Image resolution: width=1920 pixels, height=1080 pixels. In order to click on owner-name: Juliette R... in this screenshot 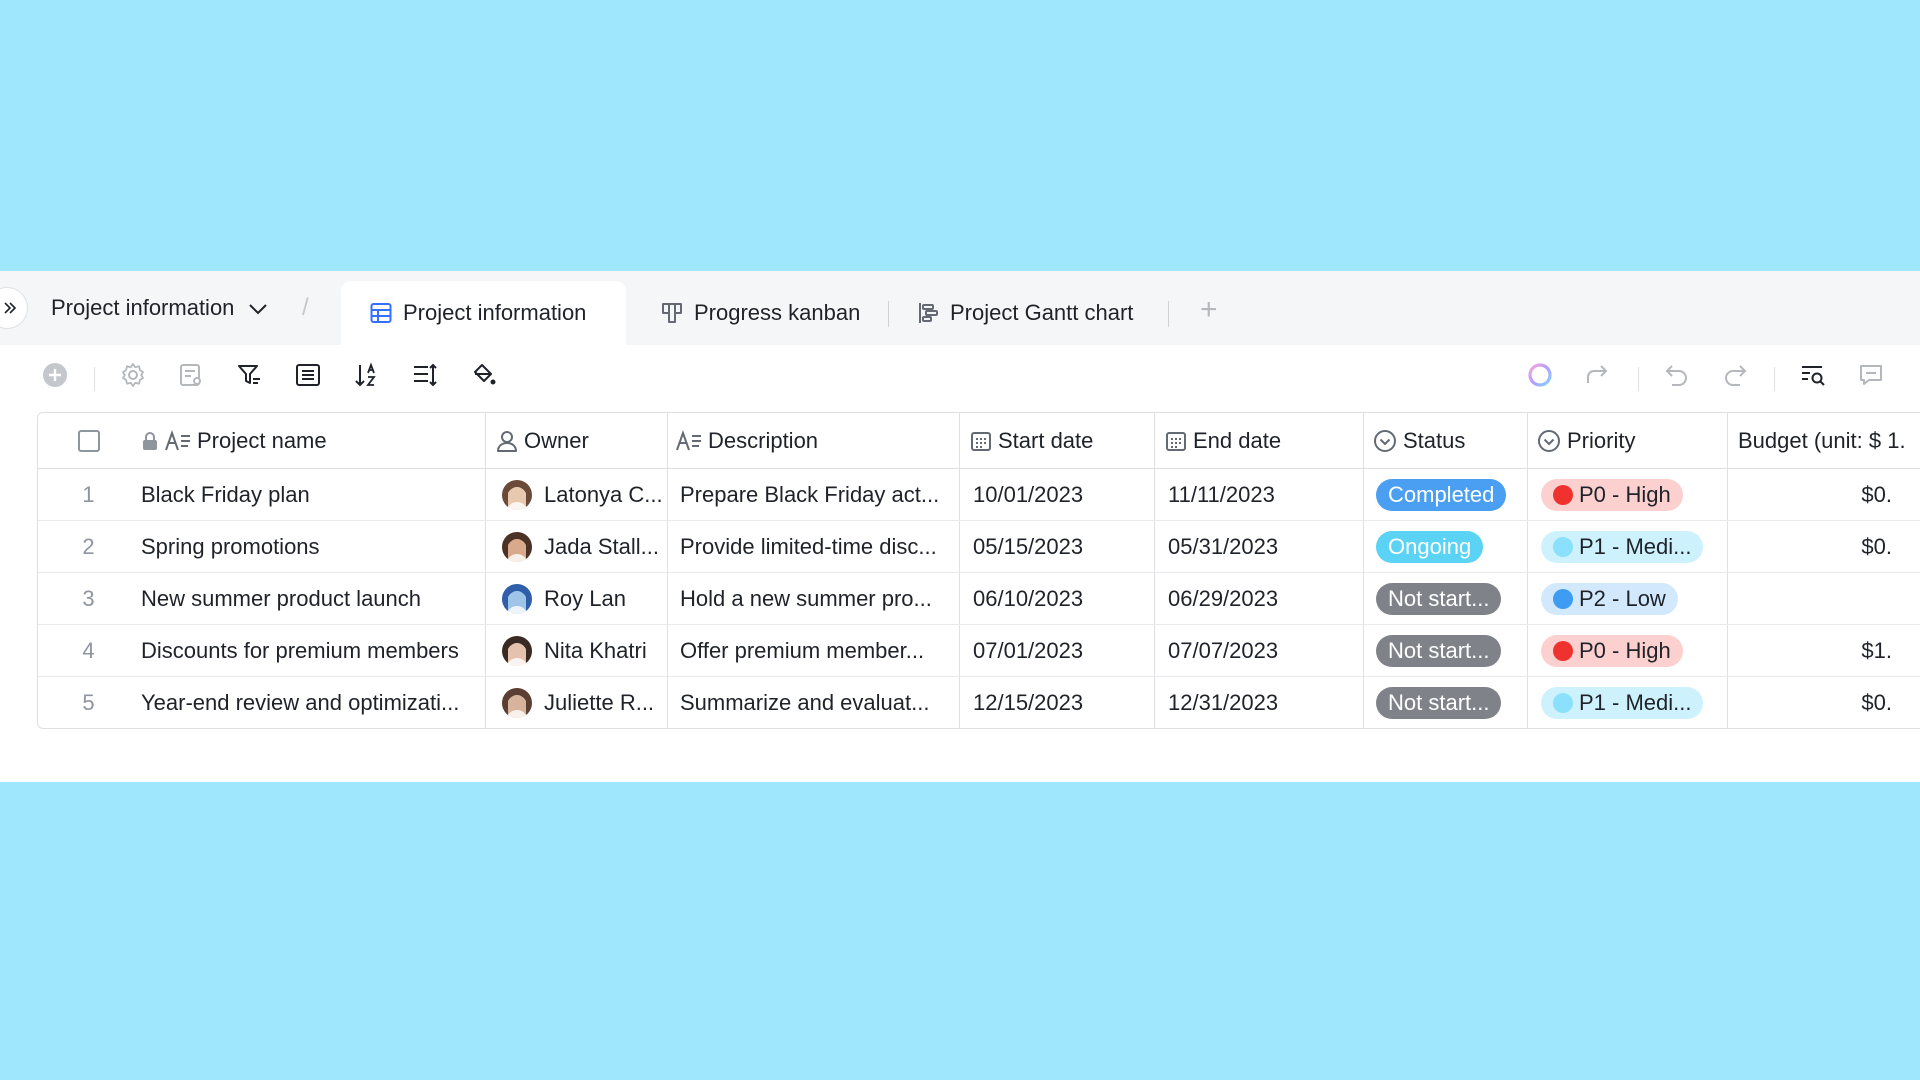, I will do `click(599, 702)`.